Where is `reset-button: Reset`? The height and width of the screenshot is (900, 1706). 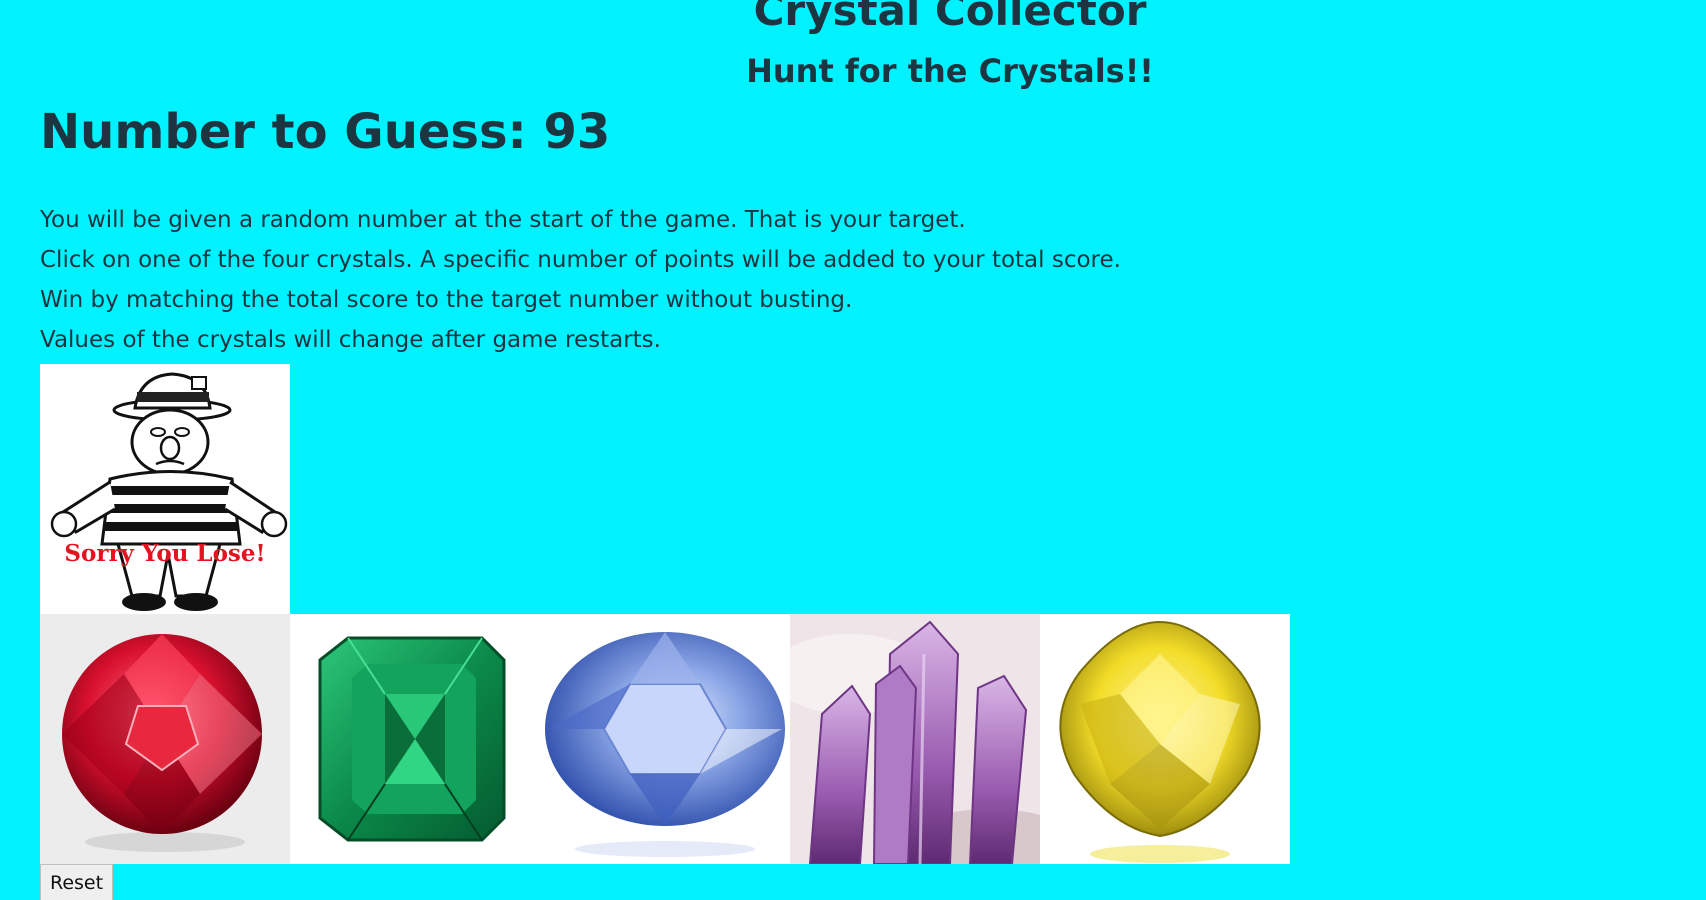
reset-button: Reset is located at coordinates (77, 882).